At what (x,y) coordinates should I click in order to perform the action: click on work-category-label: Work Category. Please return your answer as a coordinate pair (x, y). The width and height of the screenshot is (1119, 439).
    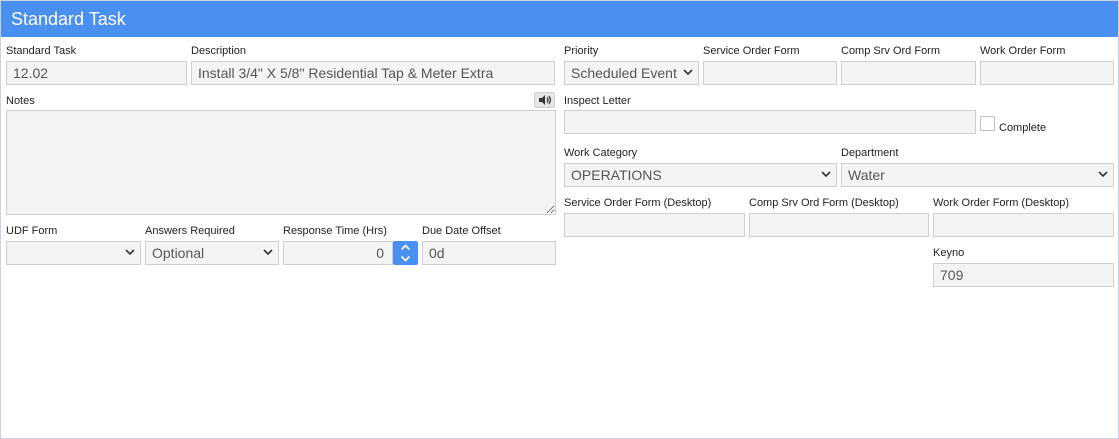
    Looking at the image, I should click on (601, 153).